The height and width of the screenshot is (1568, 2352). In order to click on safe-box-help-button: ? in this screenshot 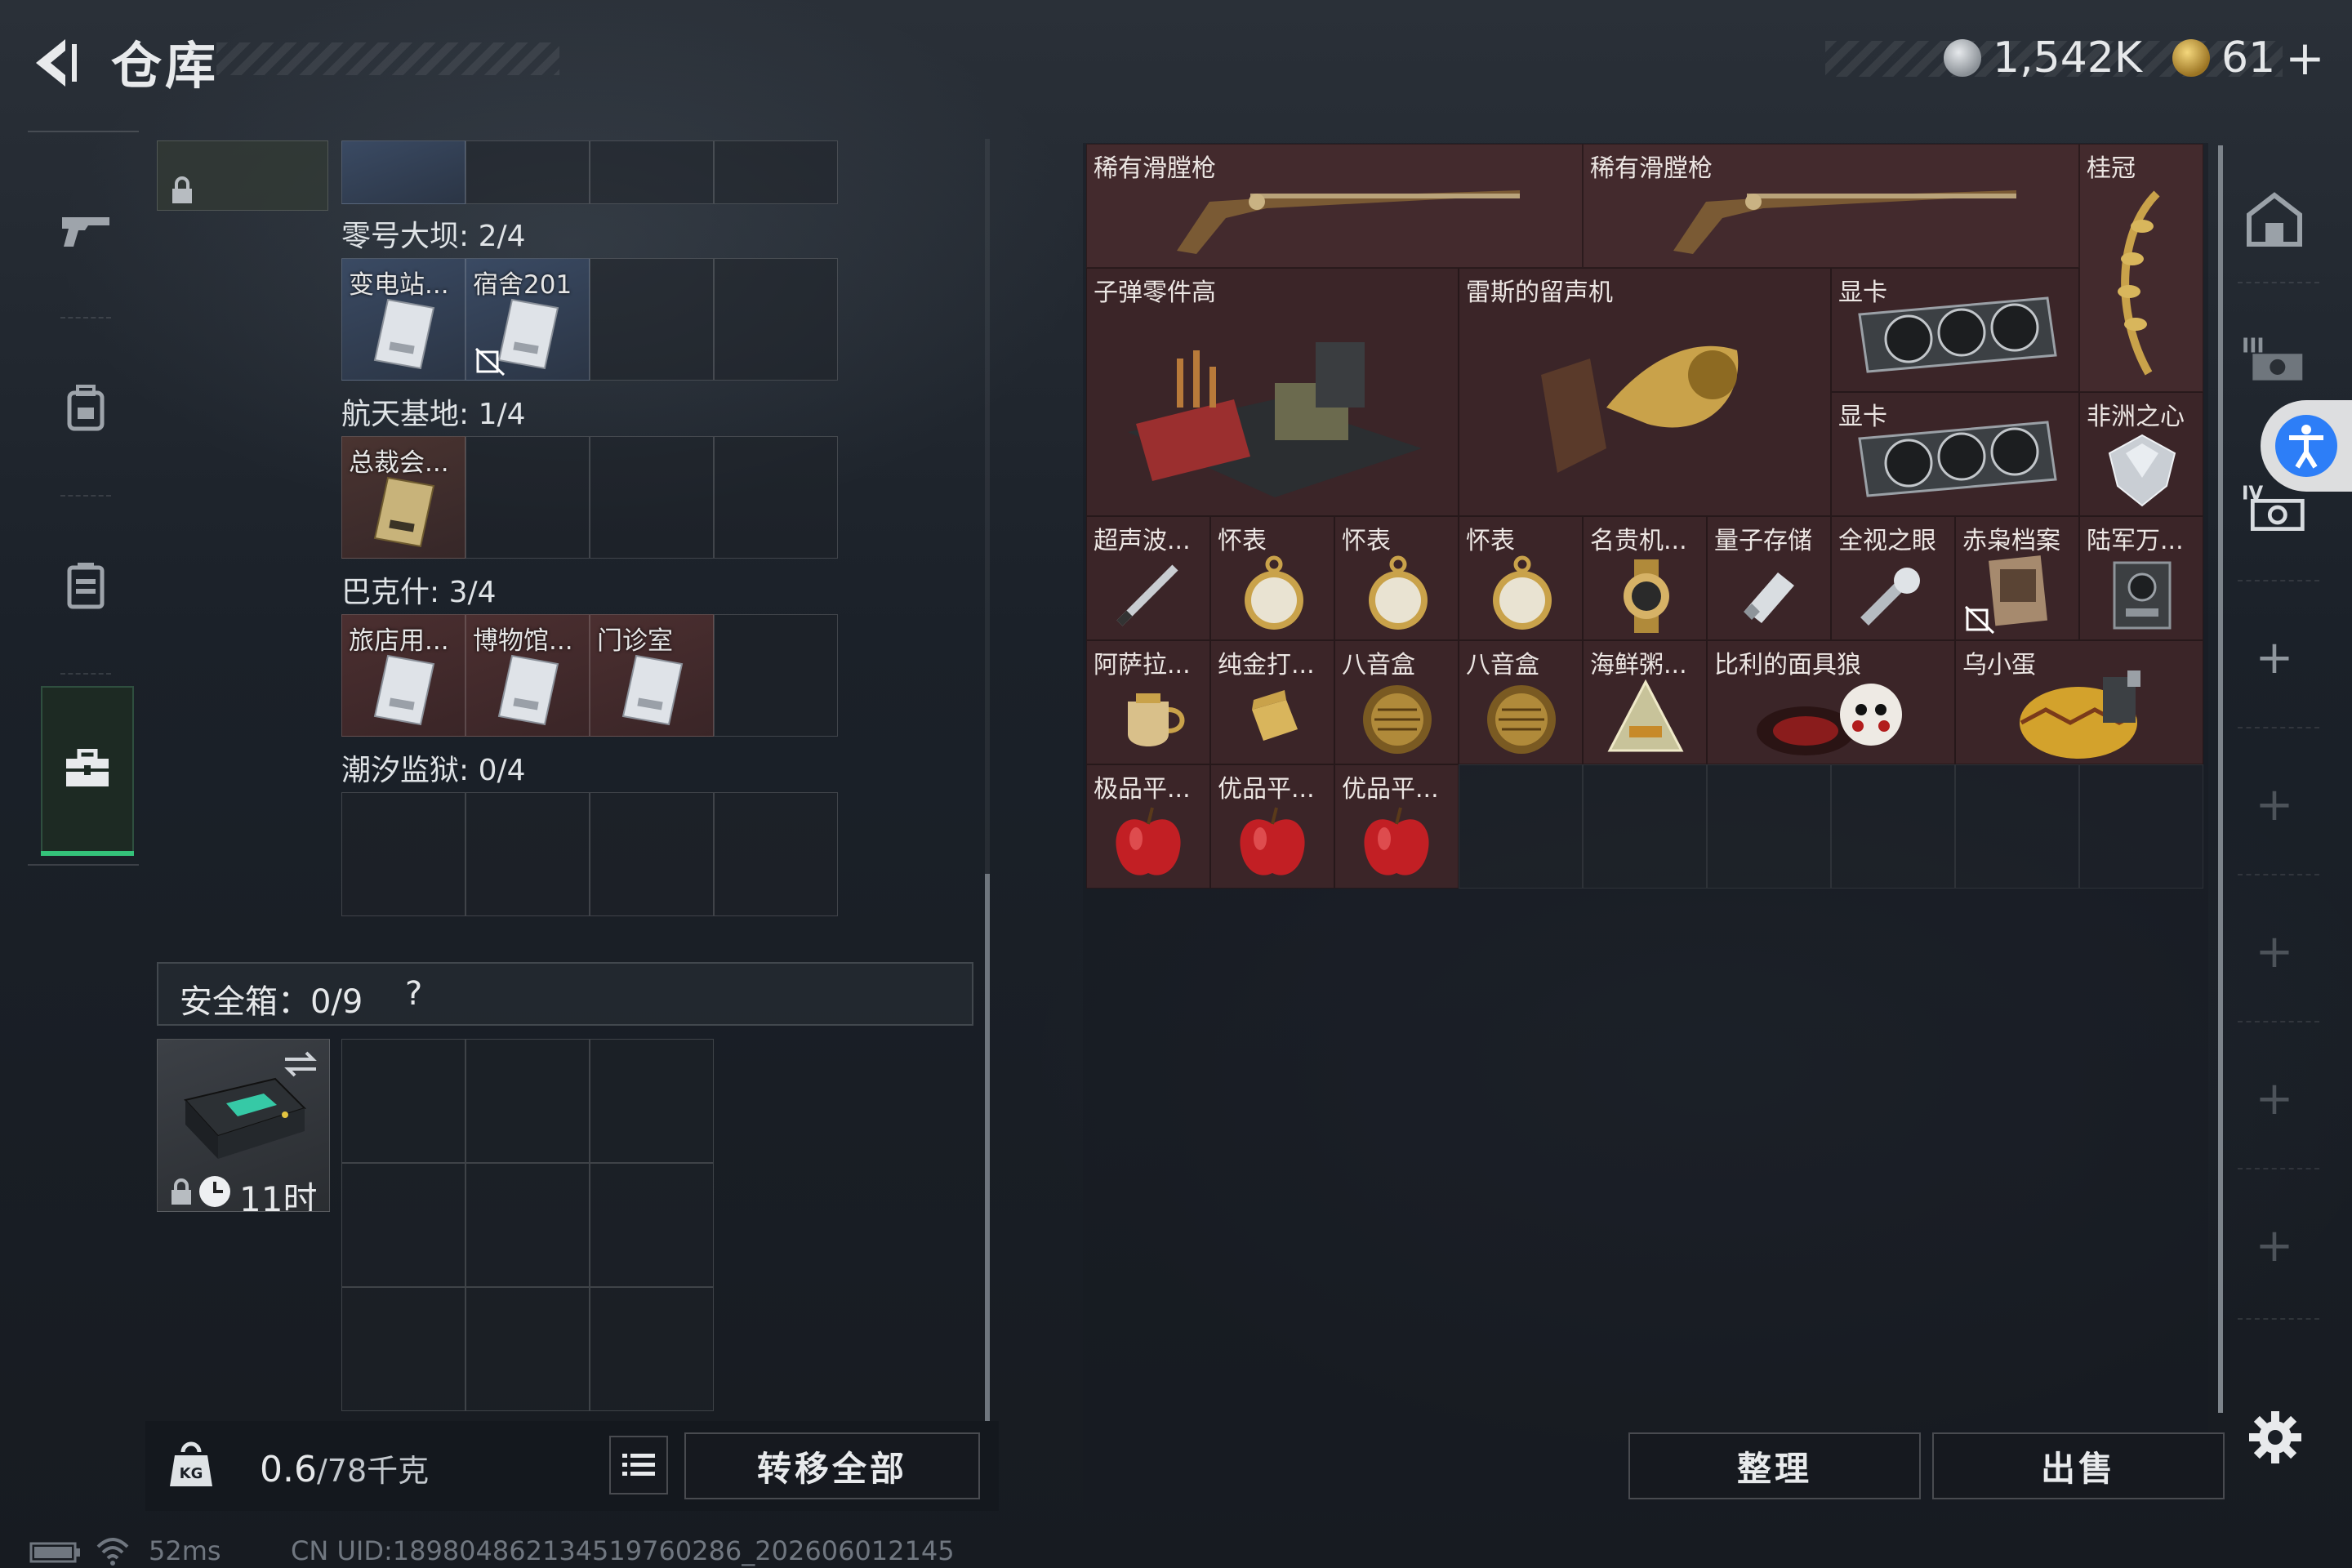, I will do `click(413, 994)`.